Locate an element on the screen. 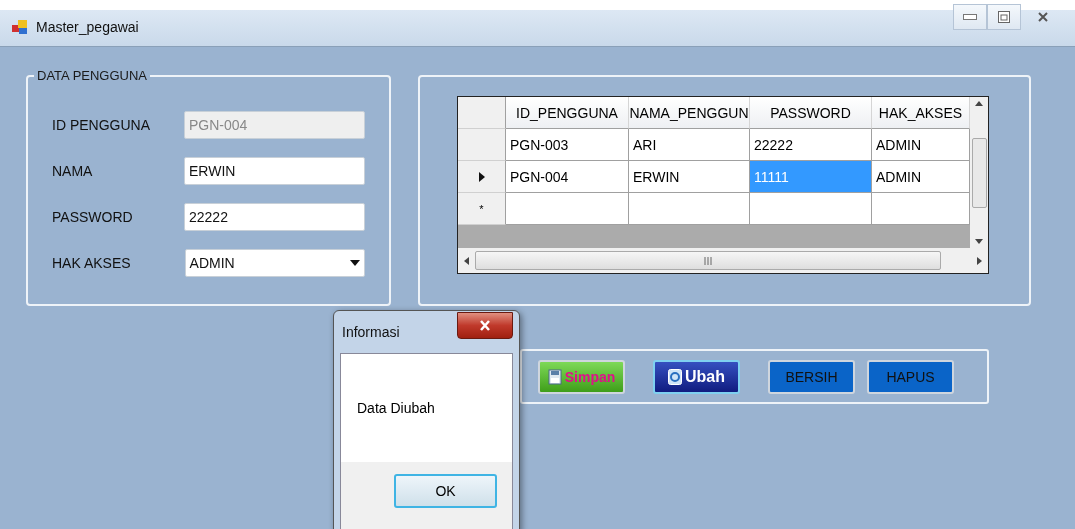 This screenshot has height=529, width=1075. text-field: ERWIN is located at coordinates (274, 171).